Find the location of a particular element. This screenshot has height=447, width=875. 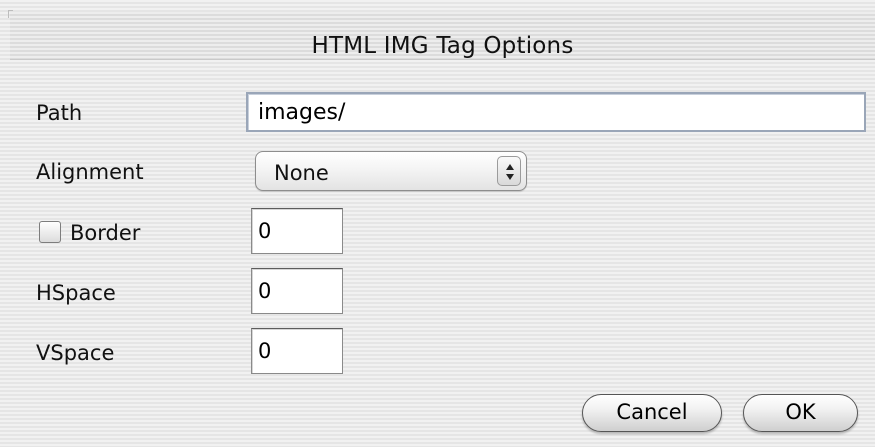

path-input is located at coordinates (556, 112).